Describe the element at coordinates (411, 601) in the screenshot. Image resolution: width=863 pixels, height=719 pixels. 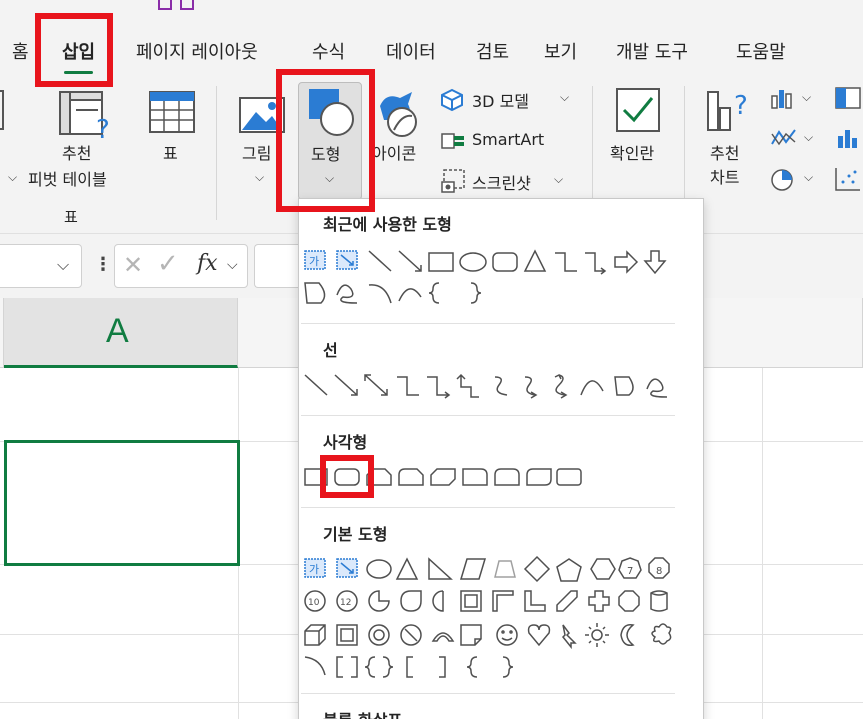
I see `chord-icon` at that location.